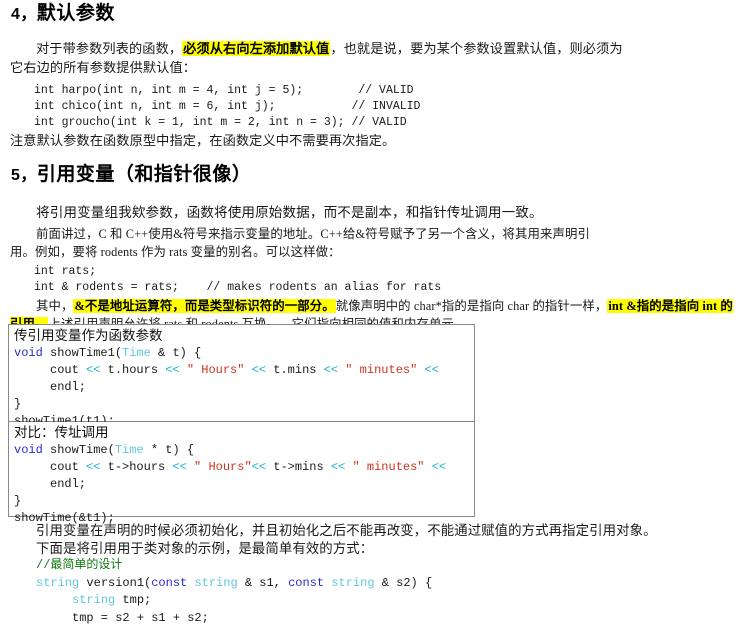 The width and height of the screenshot is (739, 627). I want to click on code-line: //最简单的设计, so click(386, 566).